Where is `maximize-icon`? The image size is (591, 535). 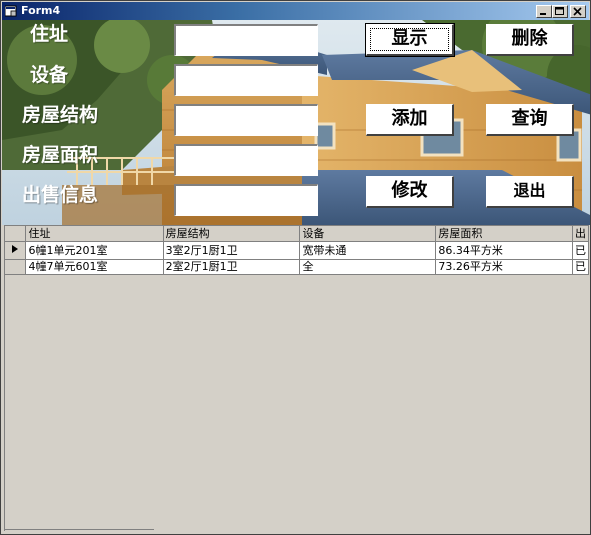 maximize-icon is located at coordinates (559, 11).